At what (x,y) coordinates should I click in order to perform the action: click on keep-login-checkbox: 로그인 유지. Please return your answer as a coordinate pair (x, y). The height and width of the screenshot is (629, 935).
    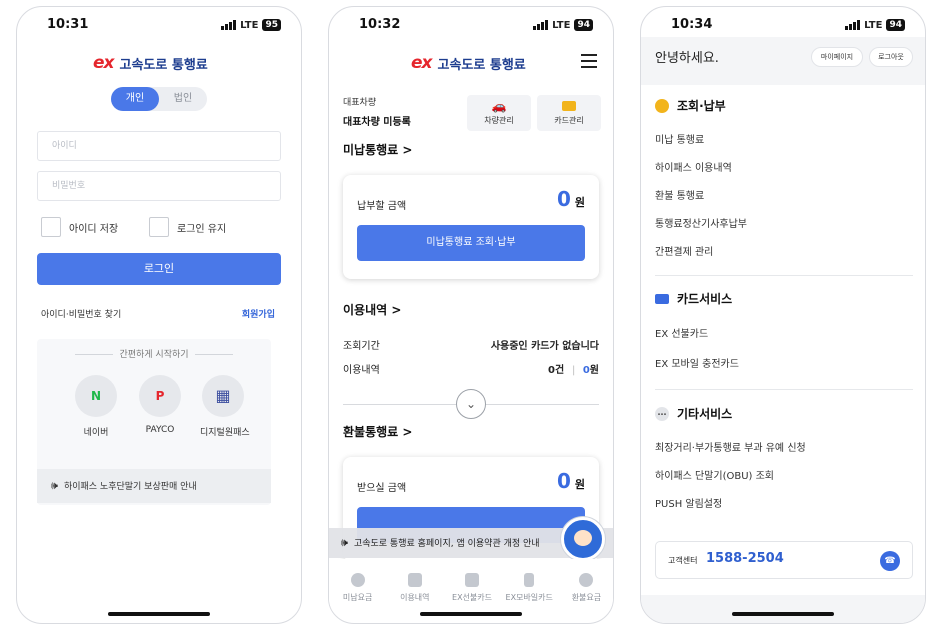
    Looking at the image, I should click on (187, 227).